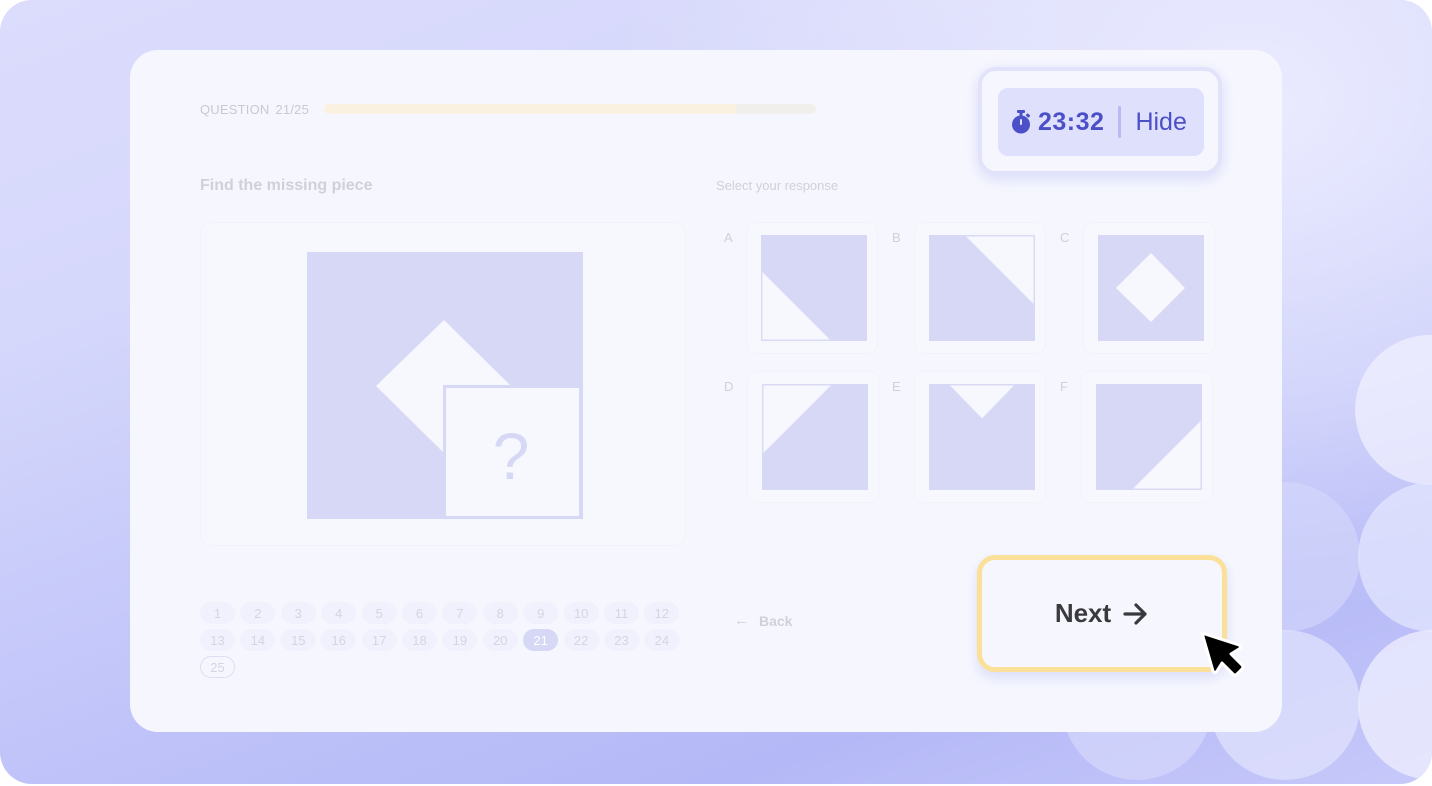  What do you see at coordinates (581, 640) in the screenshot?
I see `page-pill-22: 22` at bounding box center [581, 640].